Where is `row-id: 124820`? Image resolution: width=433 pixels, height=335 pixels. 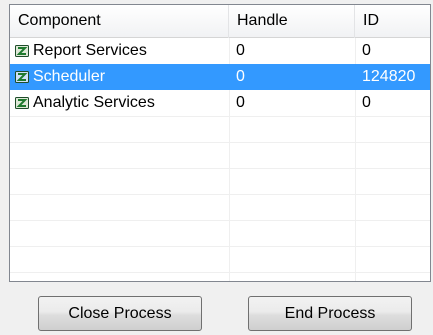
row-id: 124820 is located at coordinates (389, 76).